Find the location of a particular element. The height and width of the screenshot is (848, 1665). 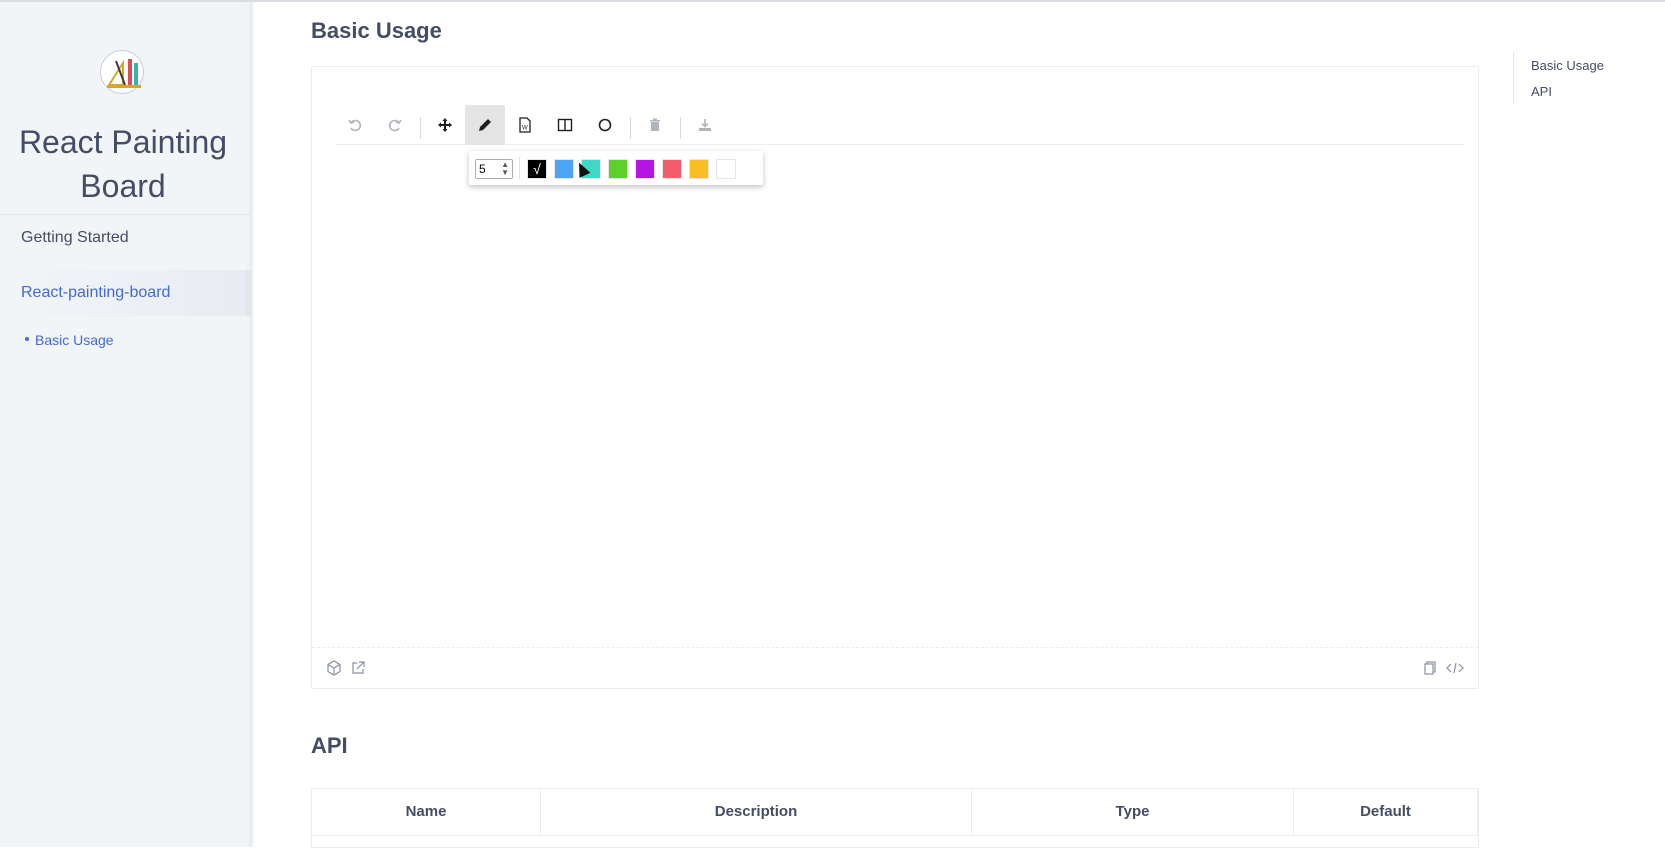

spinner-arrows-icon: ▲ ▼ is located at coordinates (505, 169).